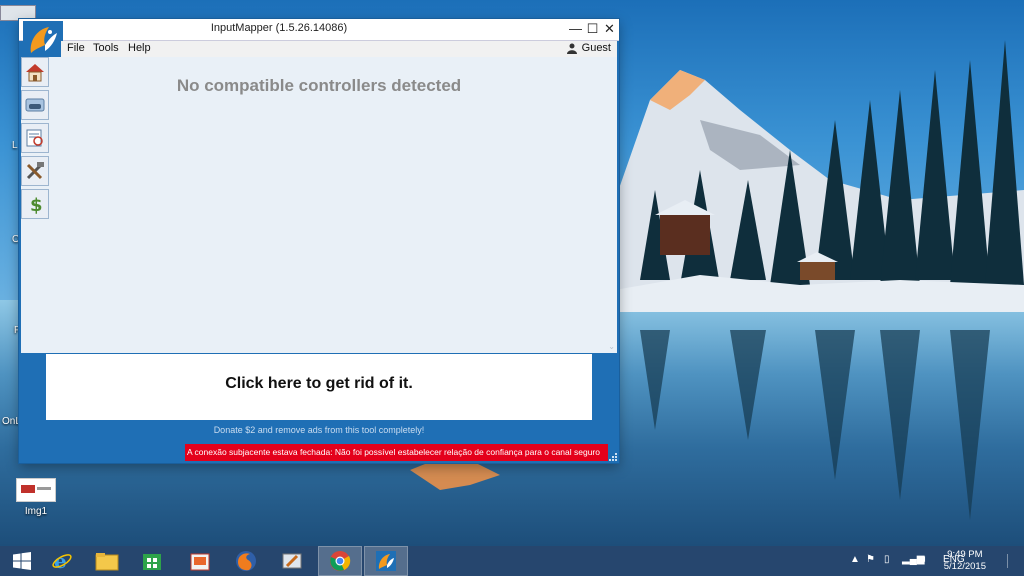  I want to click on taskbar-inputmapper, so click(386, 561).